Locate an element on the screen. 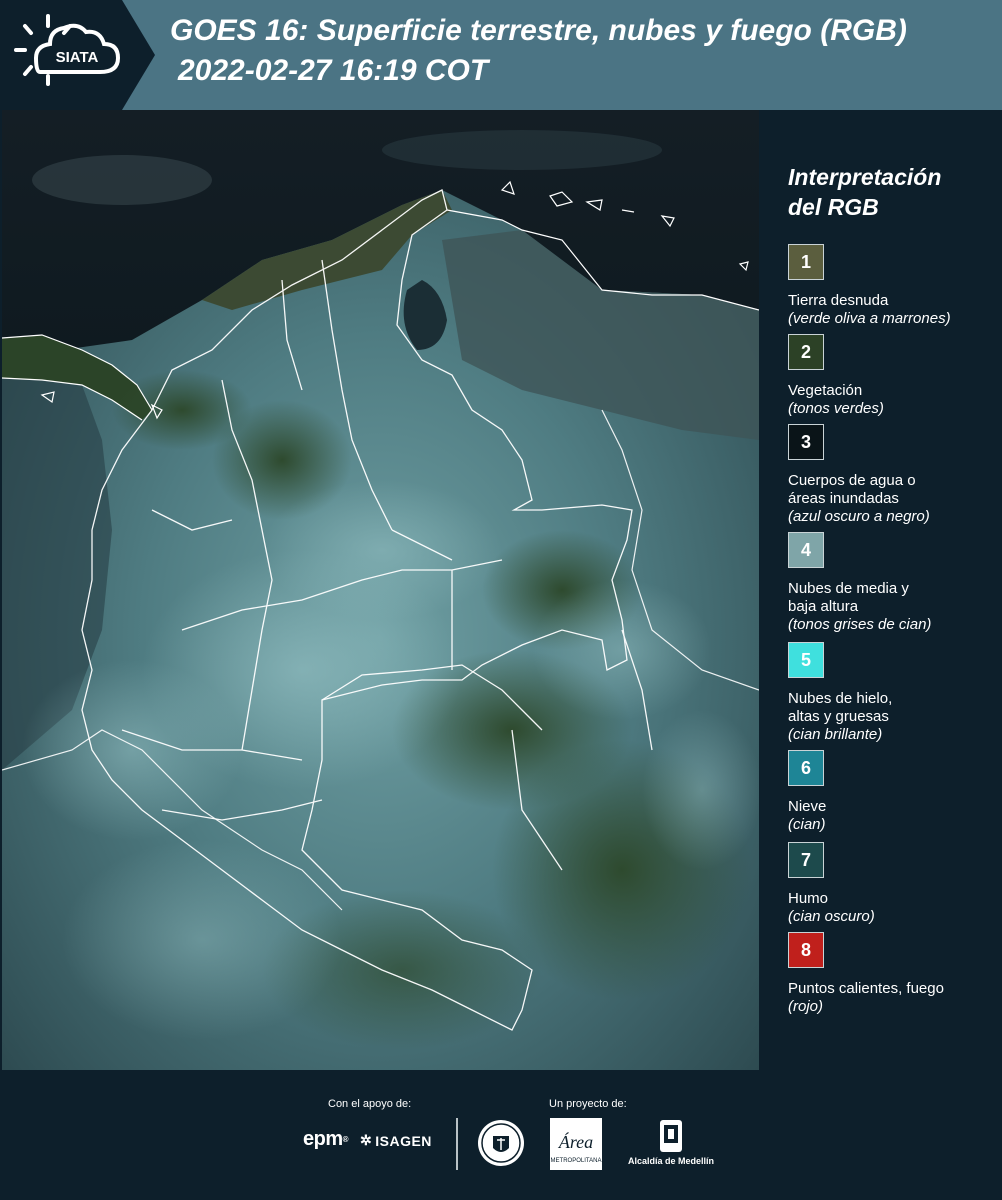 This screenshot has width=1002, height=1200. legend-item-label: Humo is located at coordinates (808, 898).